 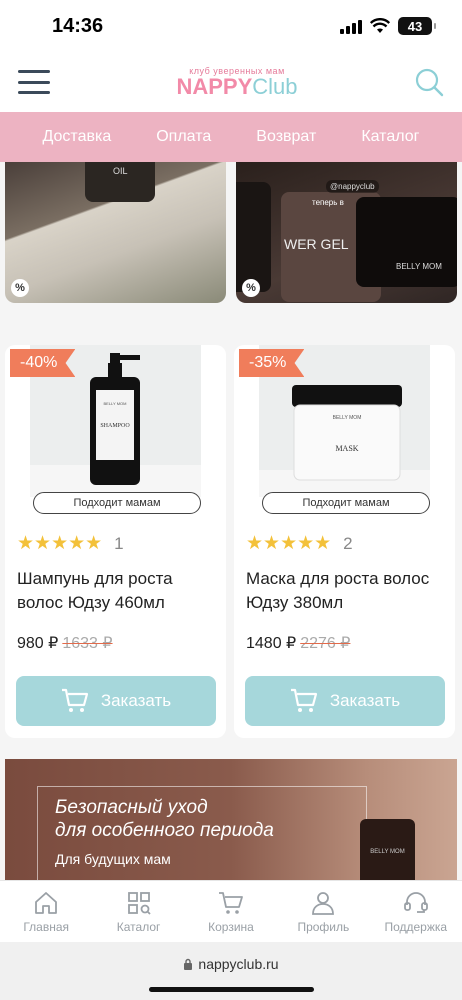 I want to click on top-nav: Доставка Оплата Возврат Каталог, so click(x=231, y=137).